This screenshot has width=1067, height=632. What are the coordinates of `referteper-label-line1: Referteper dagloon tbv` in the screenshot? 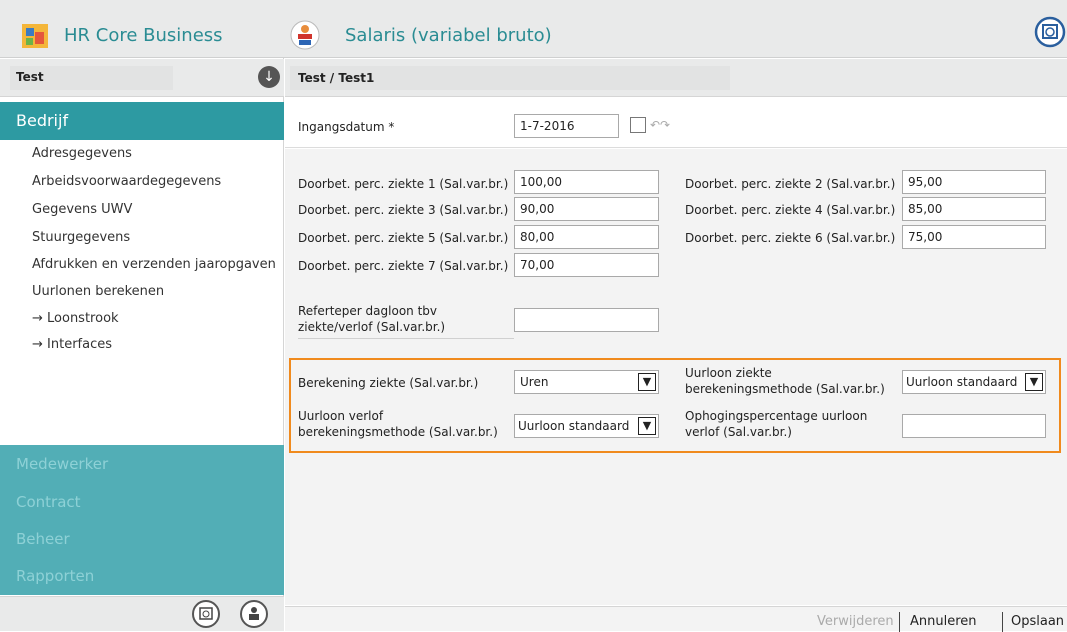 It's located at (368, 311).